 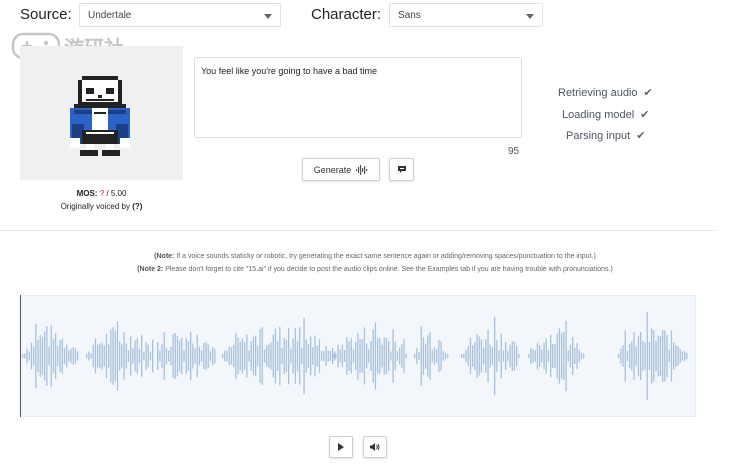 I want to click on status-label: Parsing input, so click(x=598, y=136).